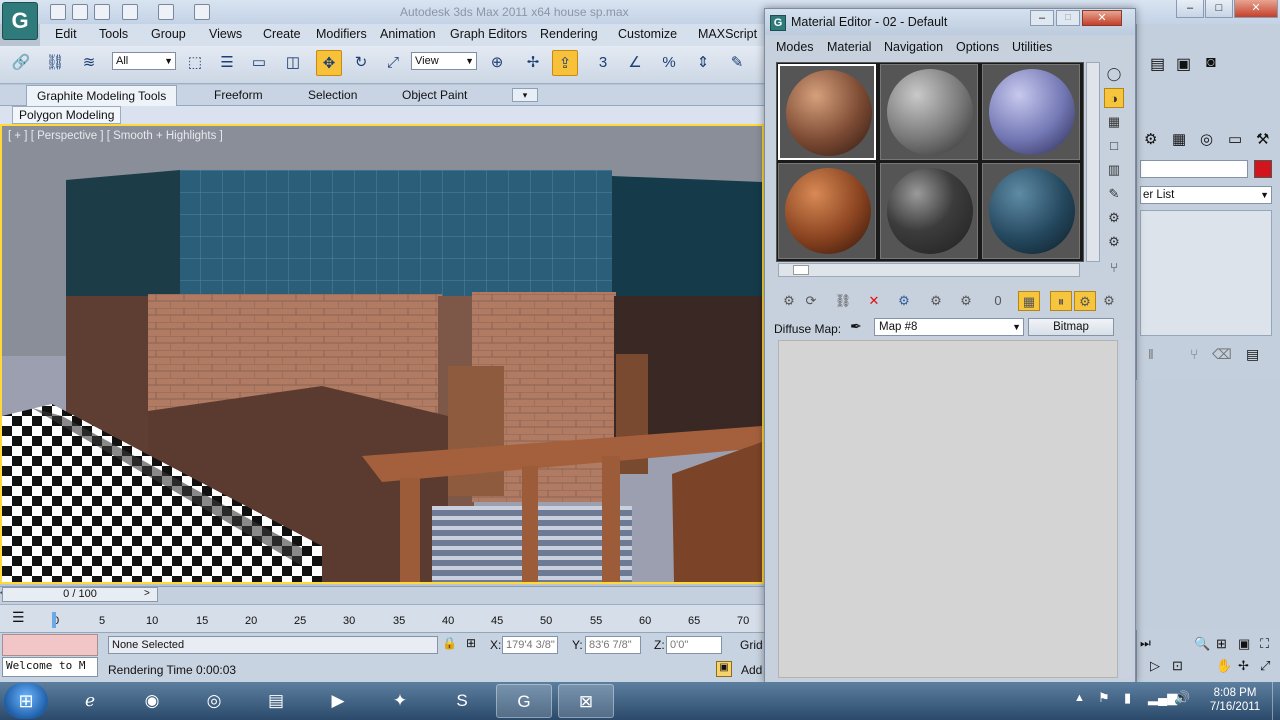 The height and width of the screenshot is (720, 1280). What do you see at coordinates (1114, 218) in the screenshot?
I see `options-icon: ⚙` at bounding box center [1114, 218].